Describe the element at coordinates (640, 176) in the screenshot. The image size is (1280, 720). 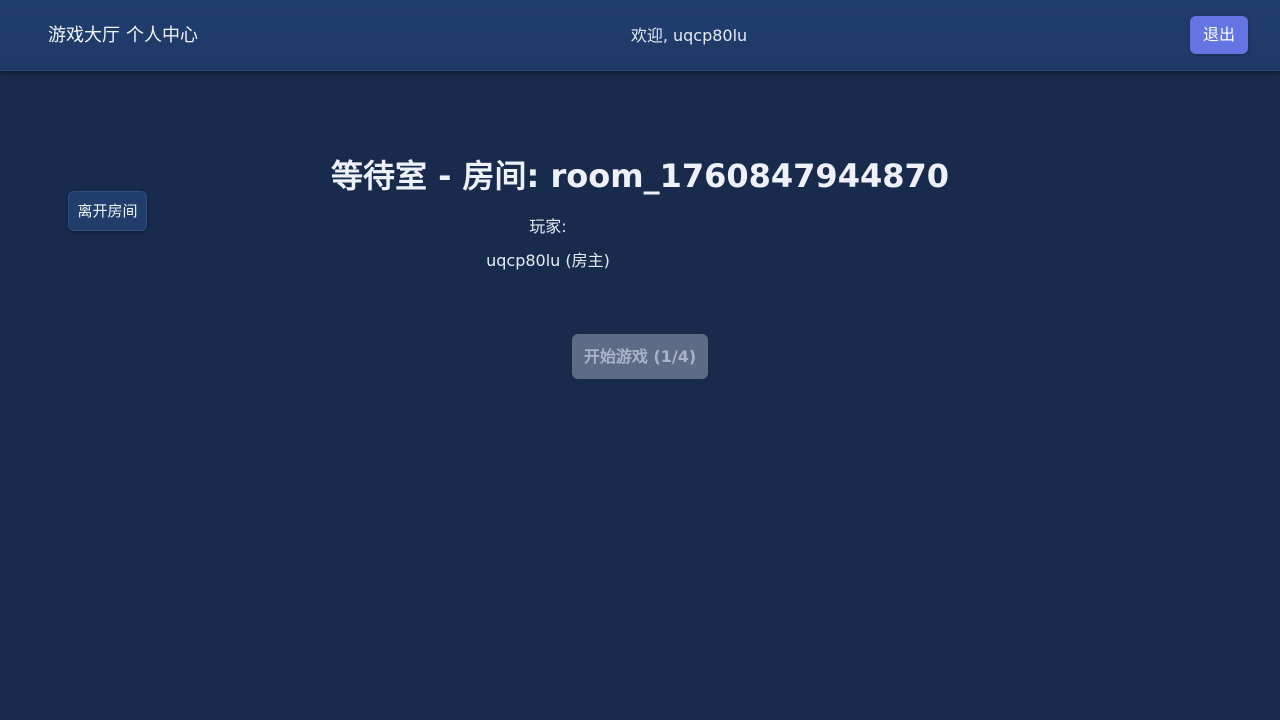
I see `room-title: 等待室 - 房间: room_1760847944870` at that location.